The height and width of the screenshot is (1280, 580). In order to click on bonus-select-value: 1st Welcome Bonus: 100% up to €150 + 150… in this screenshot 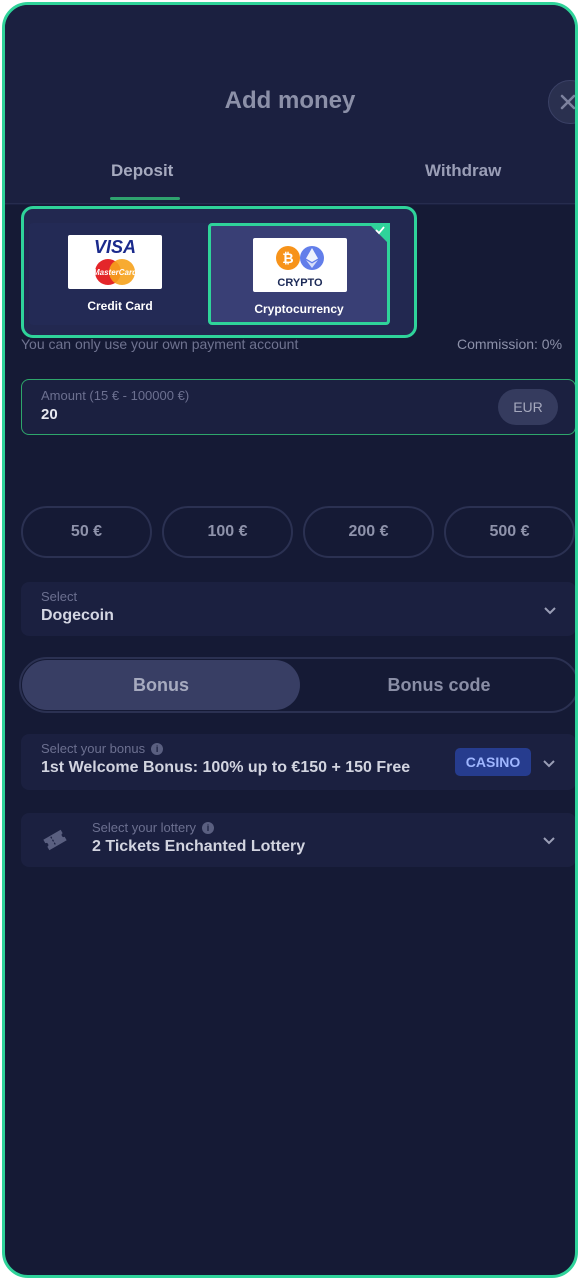, I will do `click(226, 767)`.